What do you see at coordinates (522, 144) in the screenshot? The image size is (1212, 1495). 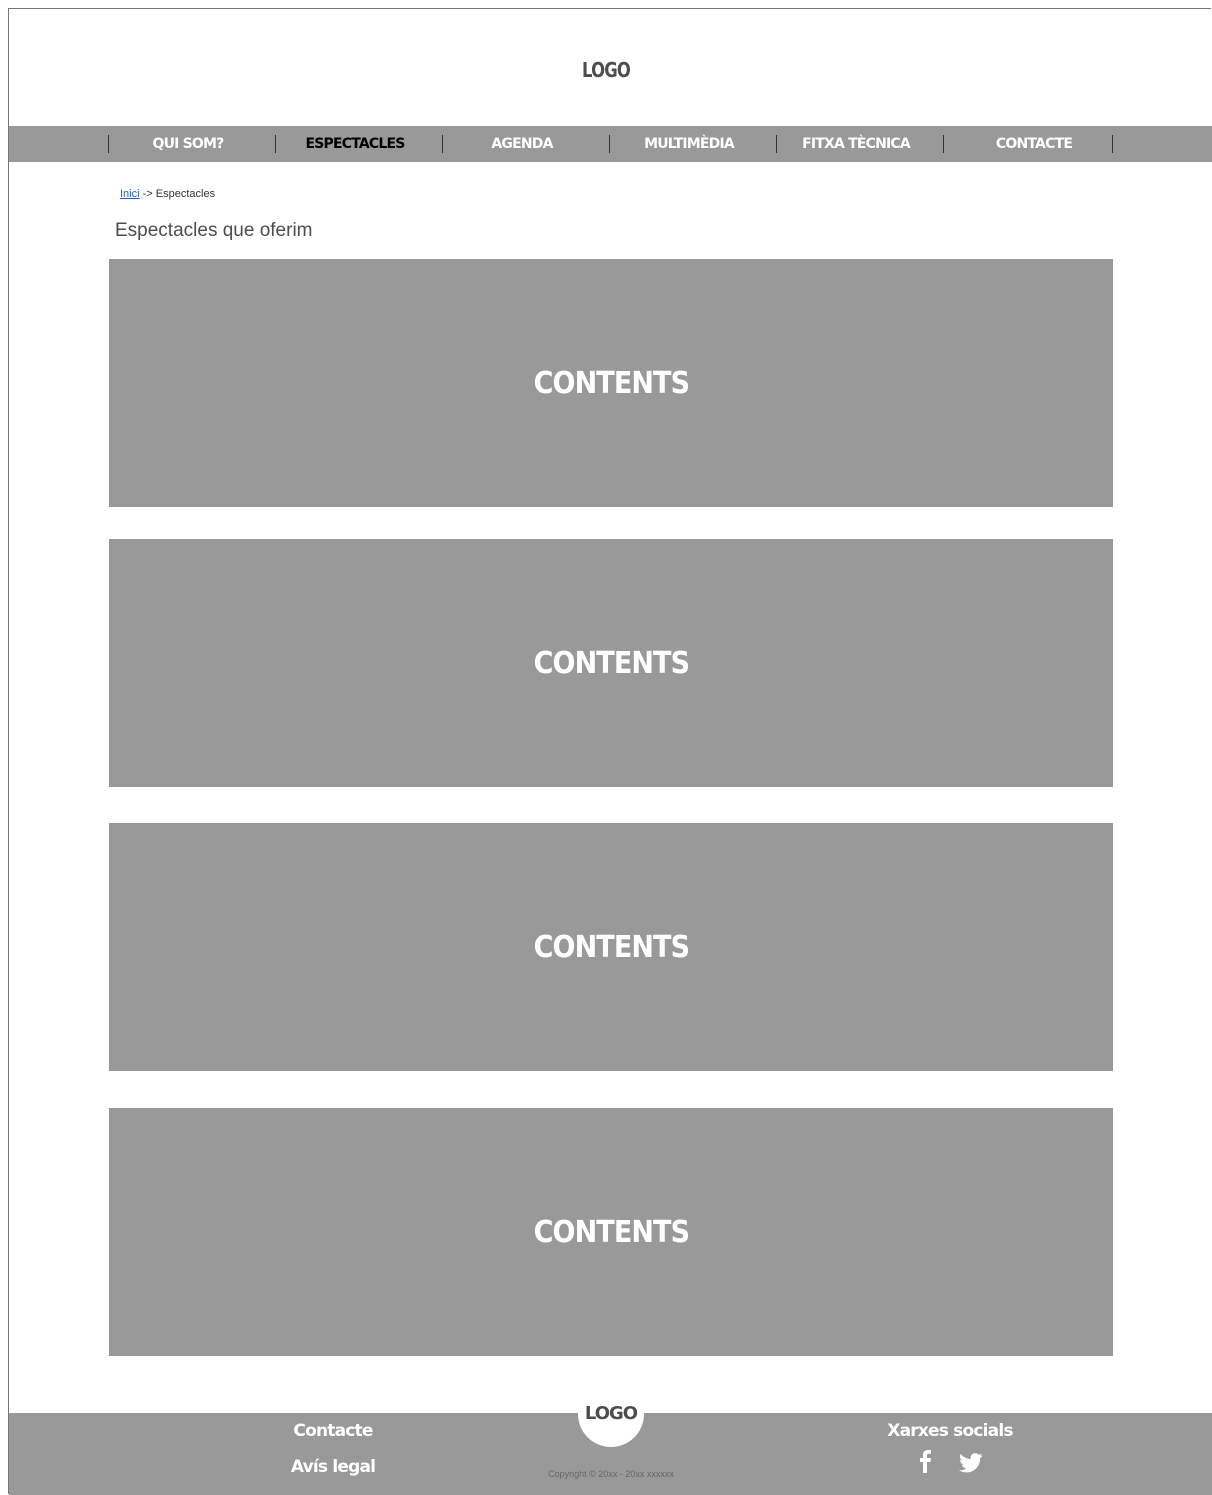 I see `nav-item-agenda: AGENDA` at bounding box center [522, 144].